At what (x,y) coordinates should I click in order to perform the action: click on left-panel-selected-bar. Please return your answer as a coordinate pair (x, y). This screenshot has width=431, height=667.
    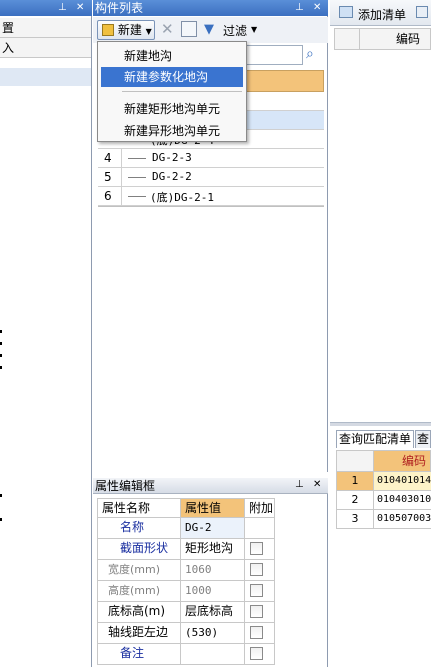
    Looking at the image, I should click on (45, 77).